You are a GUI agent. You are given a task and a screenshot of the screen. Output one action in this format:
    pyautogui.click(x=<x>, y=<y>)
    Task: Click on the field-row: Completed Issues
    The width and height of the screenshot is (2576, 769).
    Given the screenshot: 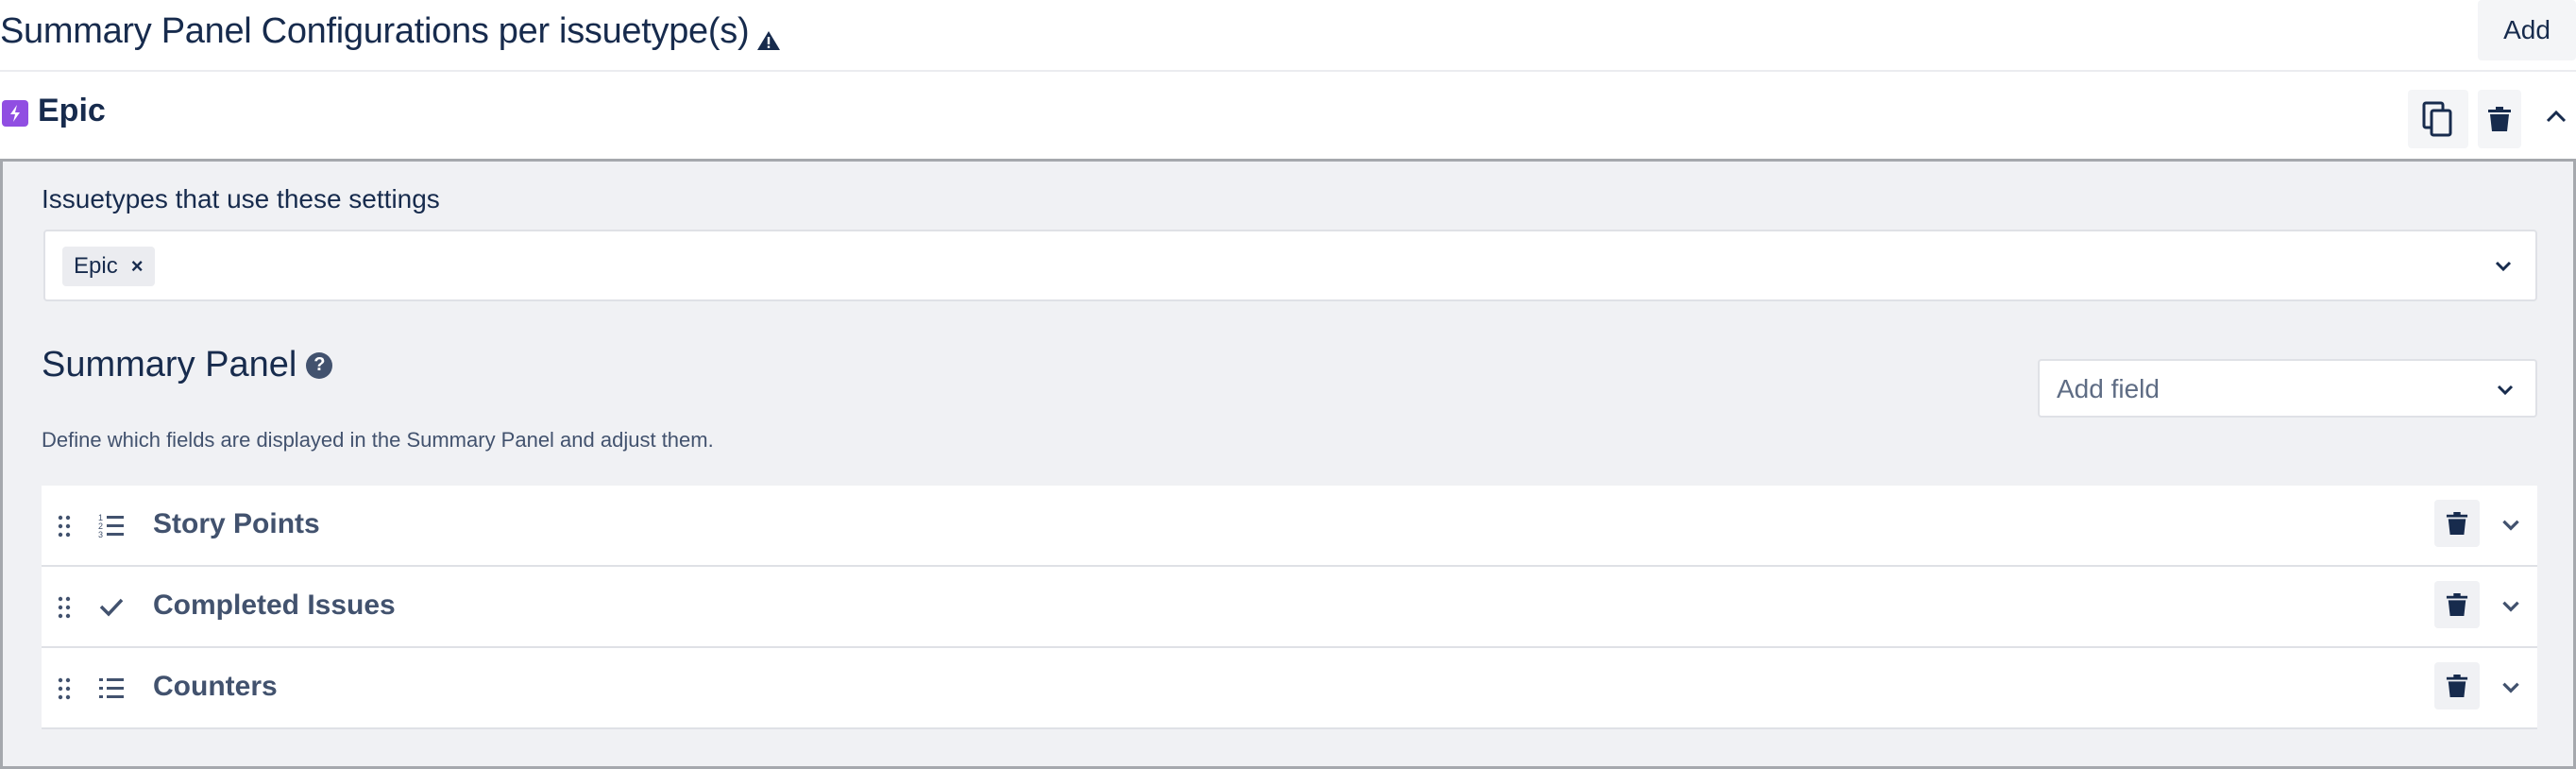 What is the action you would take?
    pyautogui.click(x=1289, y=607)
    